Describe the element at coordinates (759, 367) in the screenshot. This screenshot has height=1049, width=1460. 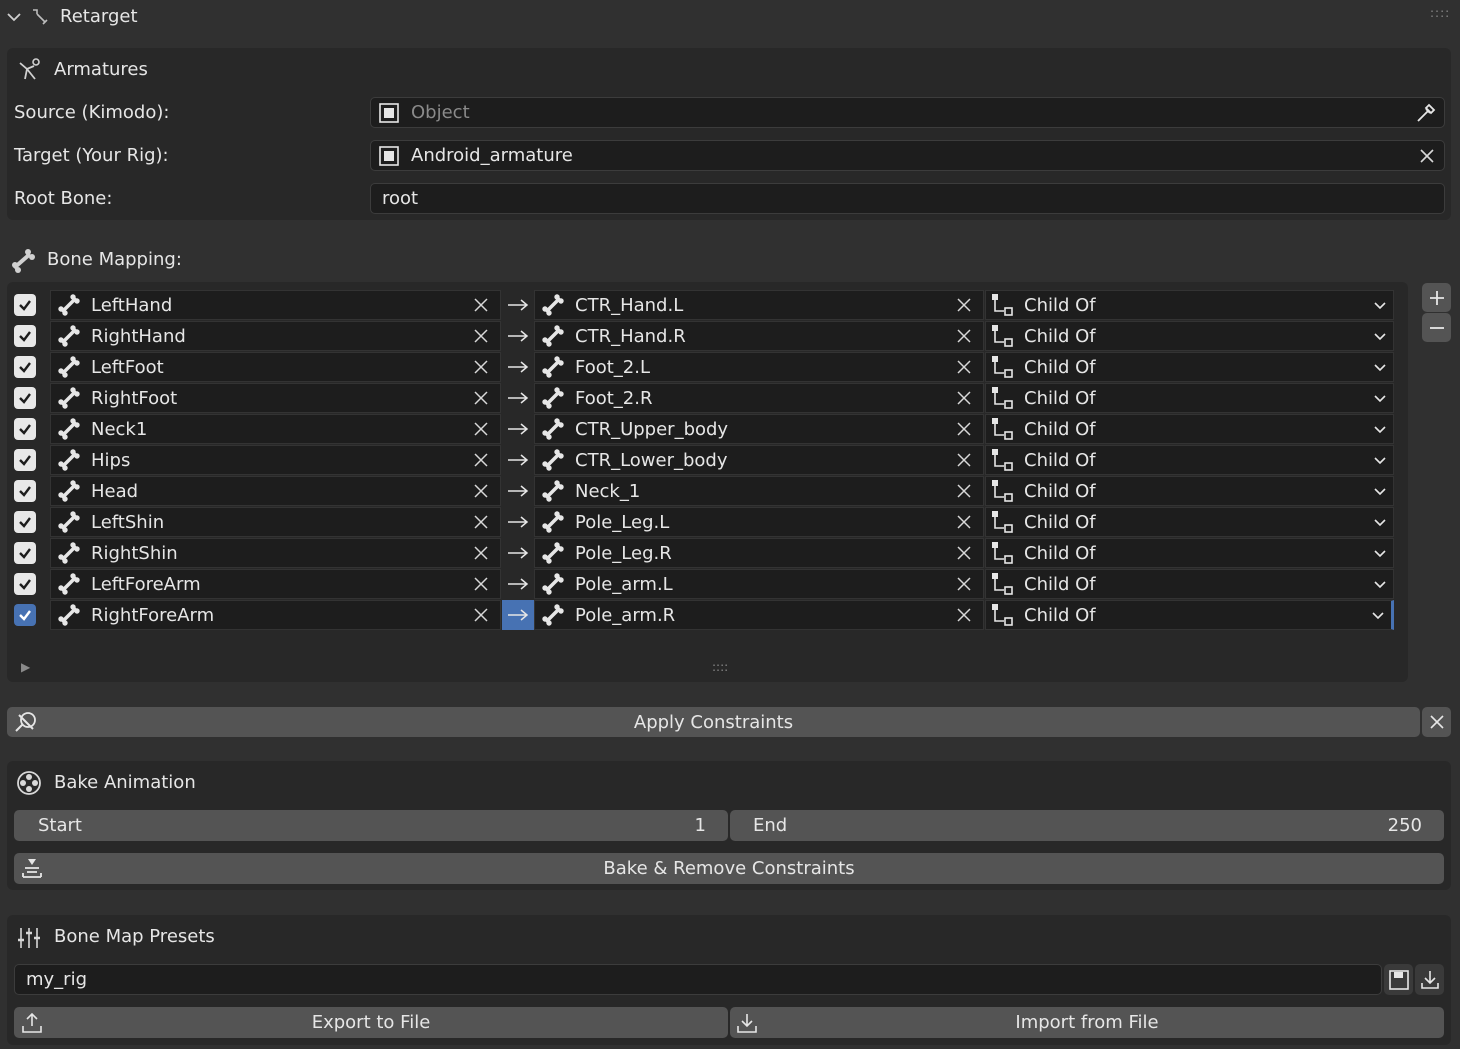
I see `target-bone-field: Foot_2.L` at that location.